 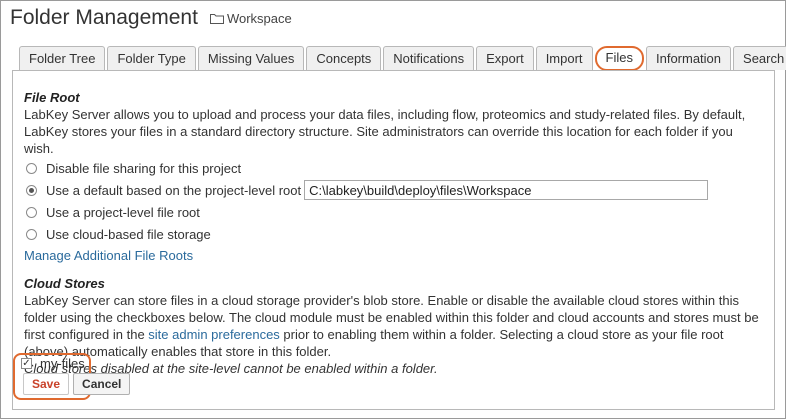 What do you see at coordinates (688, 58) in the screenshot?
I see `tab-information: Information` at bounding box center [688, 58].